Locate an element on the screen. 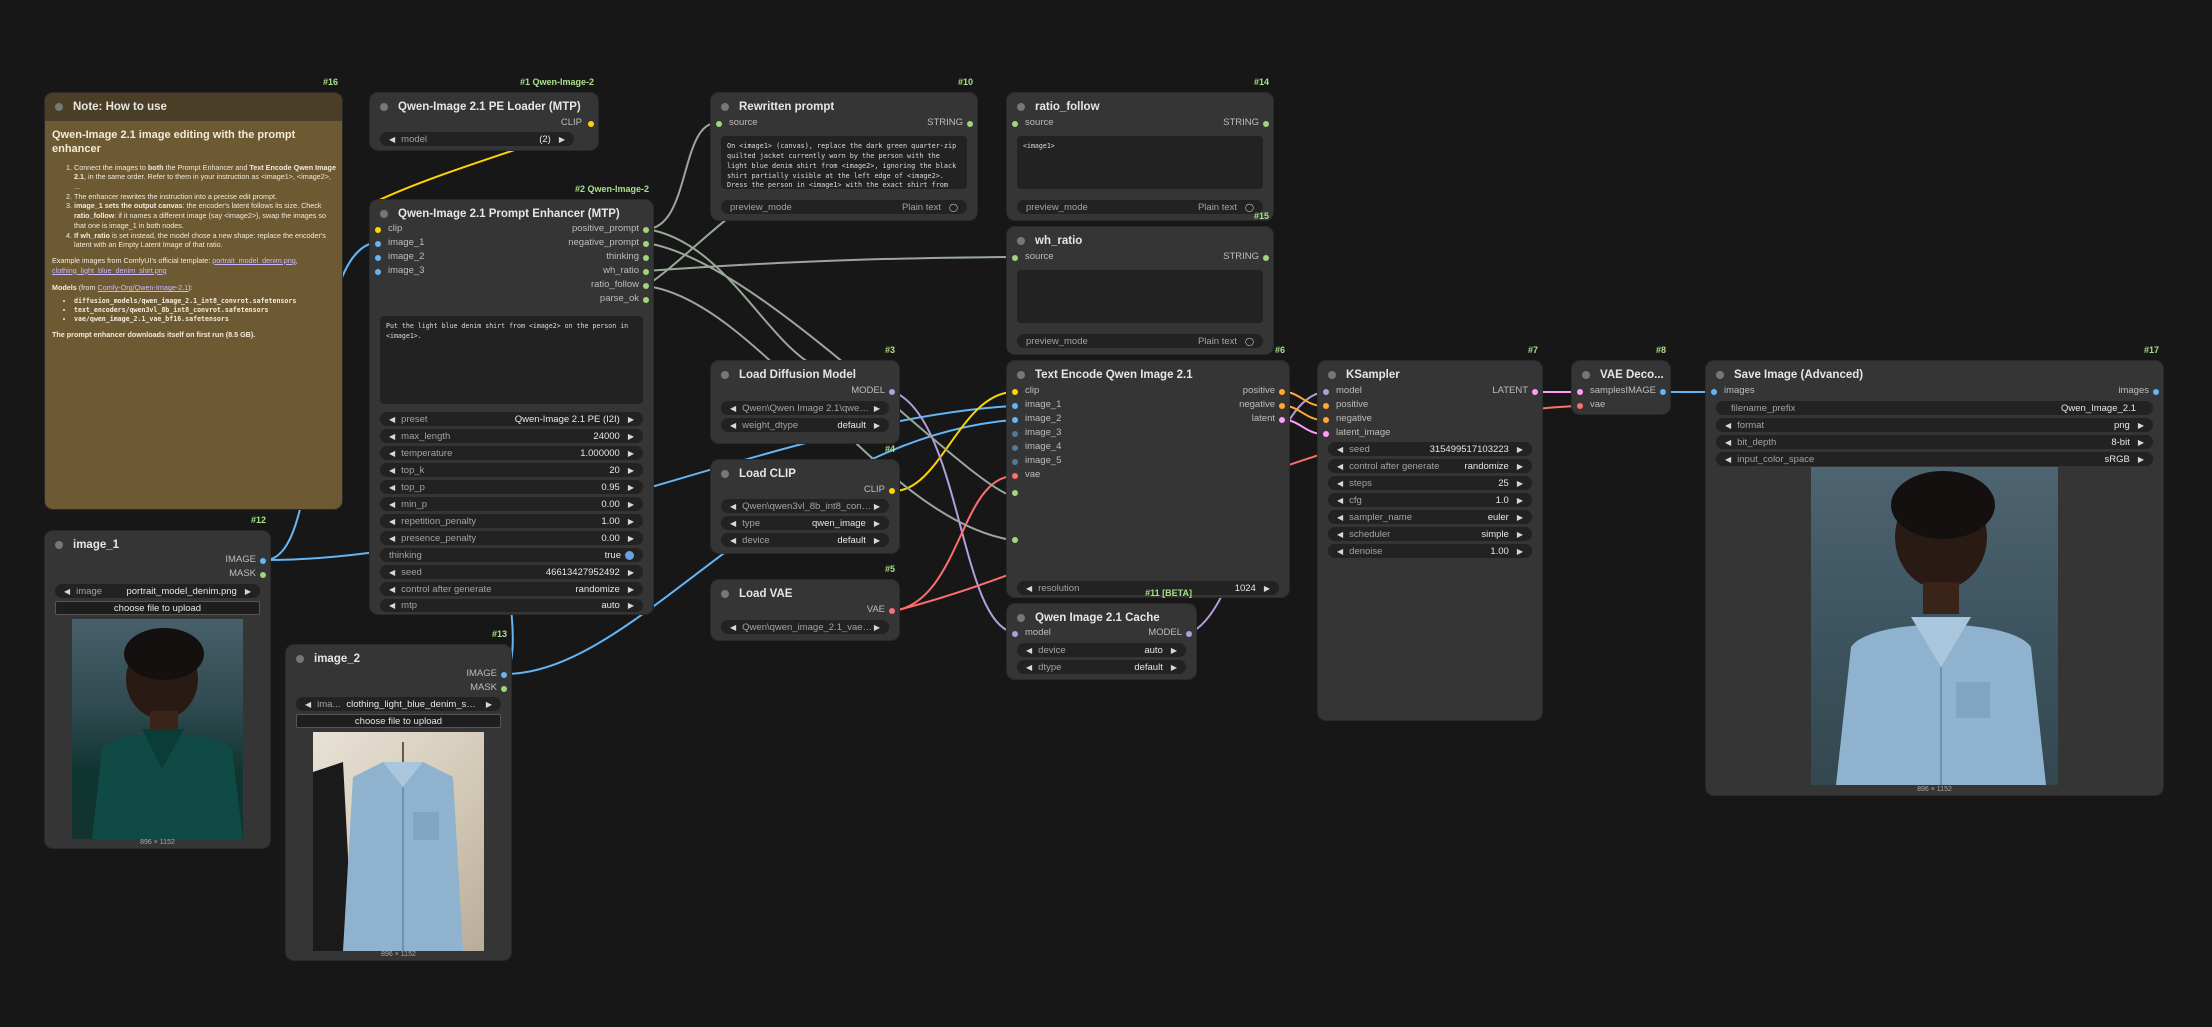 The height and width of the screenshot is (1027, 2212). mtp-select: ◀ mtp auto ▶ is located at coordinates (511, 605).